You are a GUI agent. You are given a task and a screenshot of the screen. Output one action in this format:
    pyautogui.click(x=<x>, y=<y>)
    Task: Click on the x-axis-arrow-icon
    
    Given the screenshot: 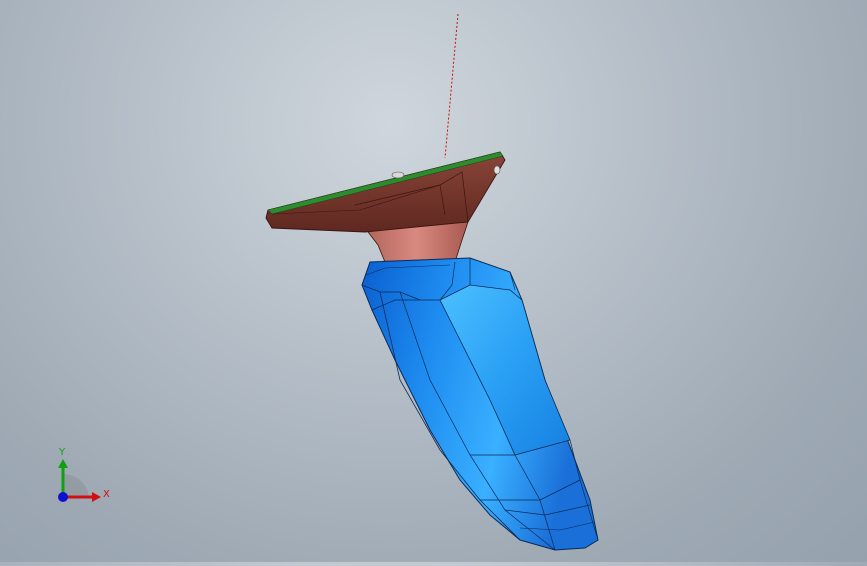 What is the action you would take?
    pyautogui.click(x=96, y=497)
    